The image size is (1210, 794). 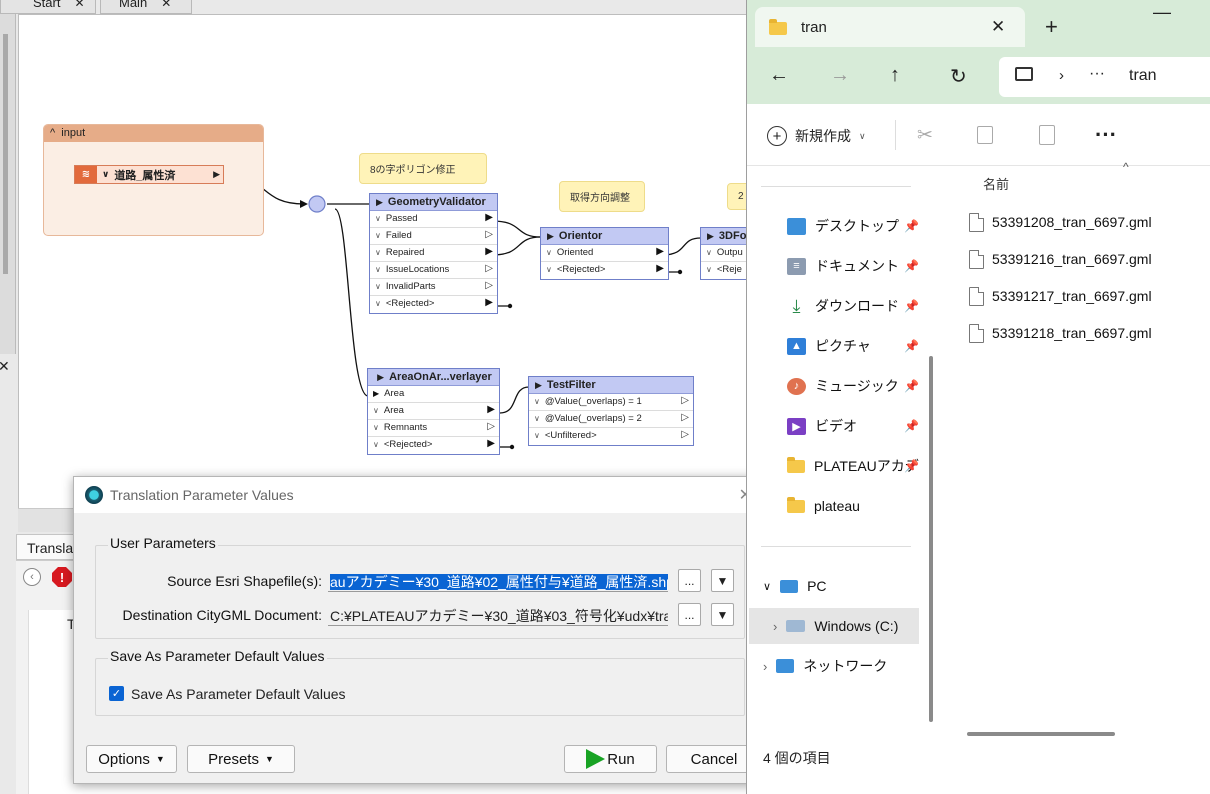 I want to click on reader-feature-type: ≋ ∨ 道路_属性済 ▶, so click(x=149, y=174).